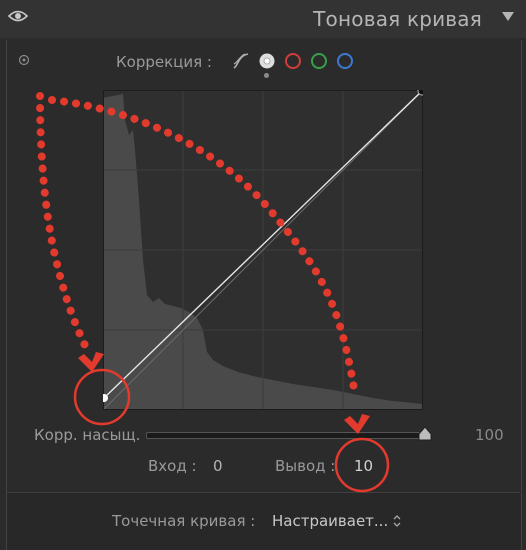 The image size is (526, 550). I want to click on eye-icon, so click(18, 16).